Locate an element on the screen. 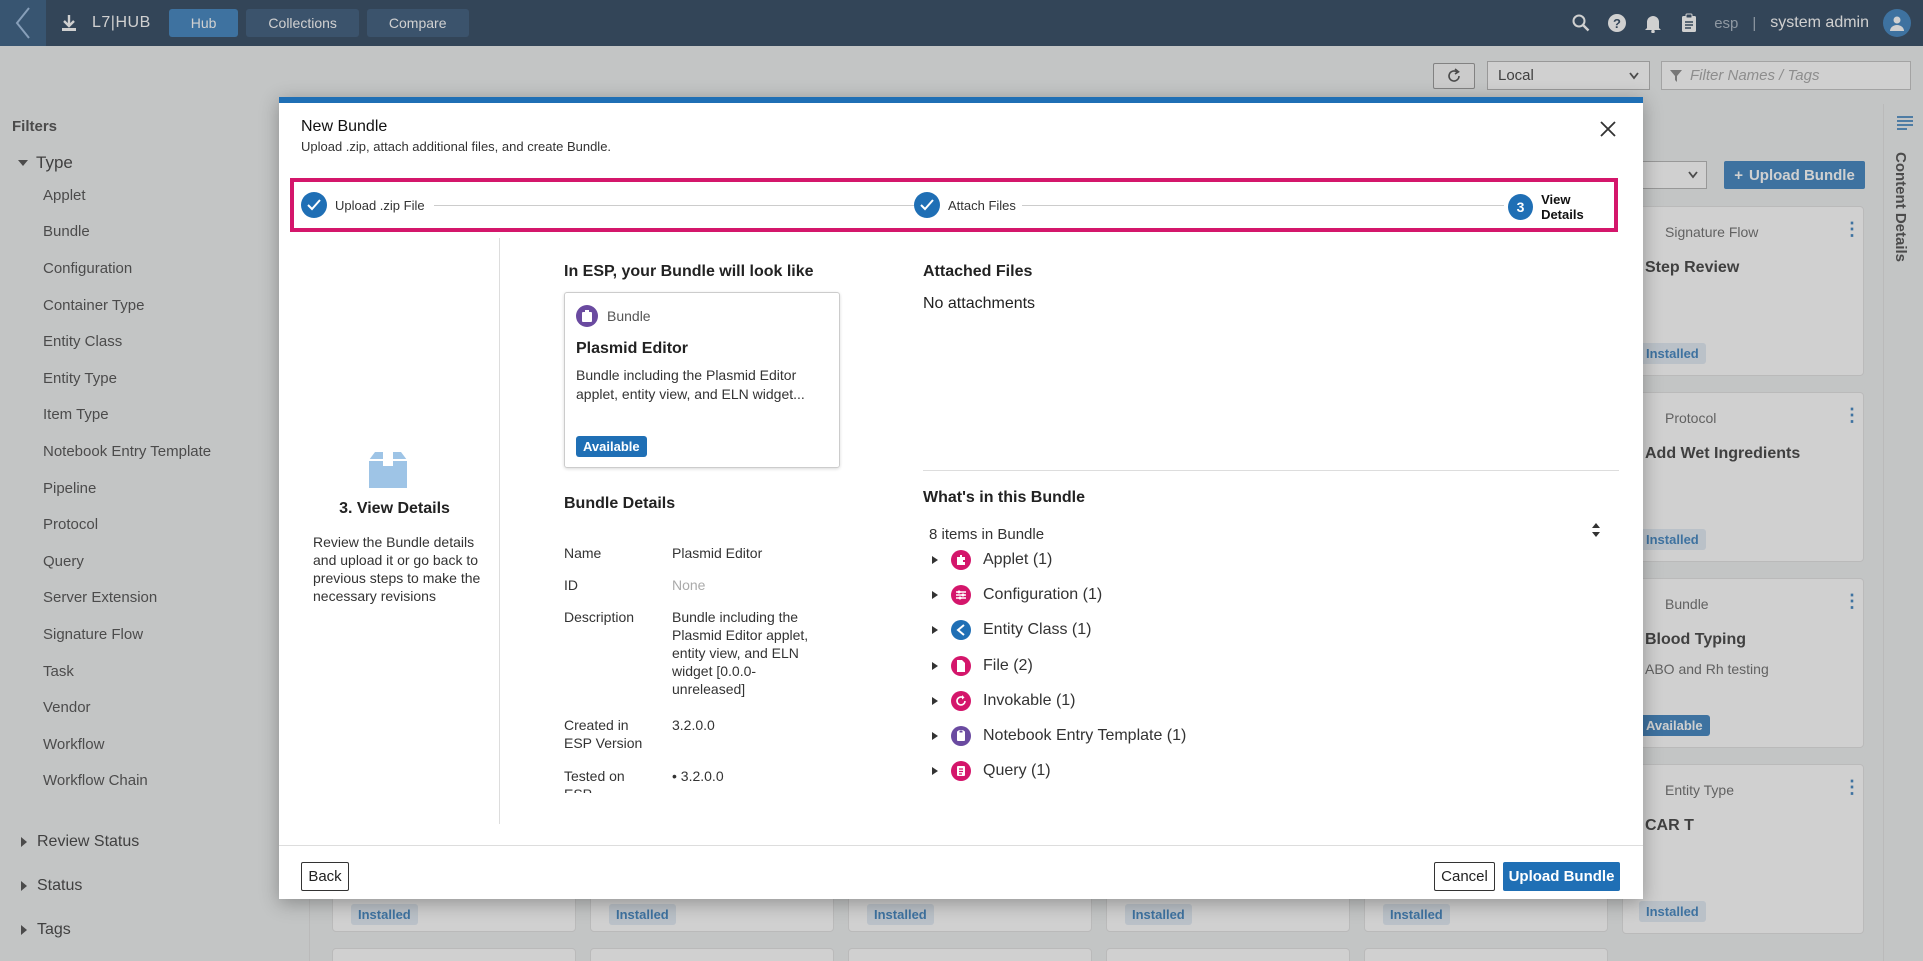 This screenshot has height=961, width=1923. step-attach-files: Attach Files is located at coordinates (965, 205).